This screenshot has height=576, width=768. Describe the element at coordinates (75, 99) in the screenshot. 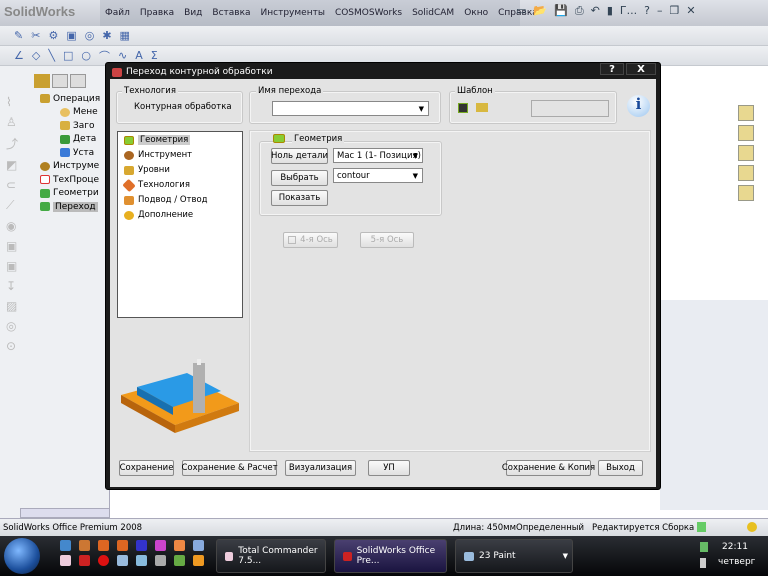

I see `tree-item: Операция` at that location.